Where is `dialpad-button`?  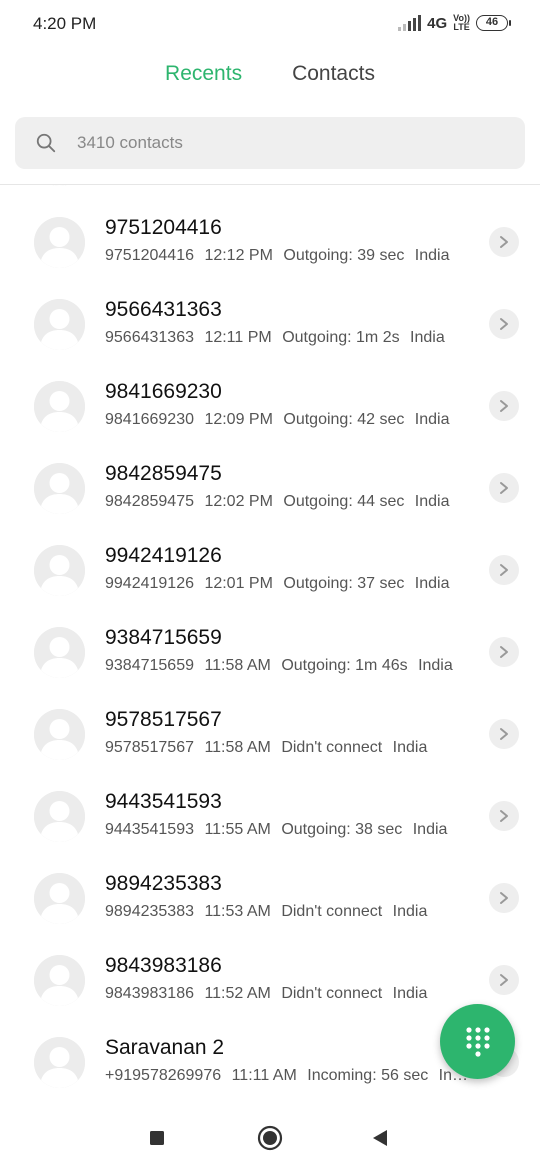 dialpad-button is located at coordinates (477, 1041).